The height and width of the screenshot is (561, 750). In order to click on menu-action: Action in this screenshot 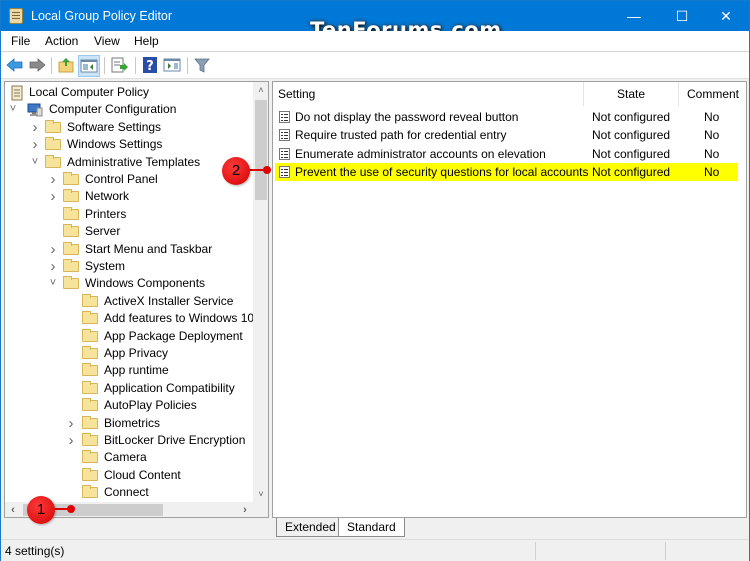, I will do `click(61, 41)`.